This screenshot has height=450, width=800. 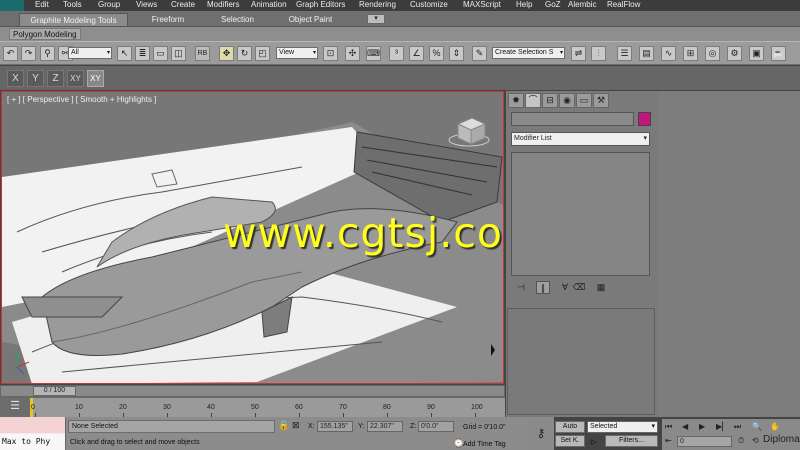 I want to click on current-frame-field: 0, so click(x=704, y=441).